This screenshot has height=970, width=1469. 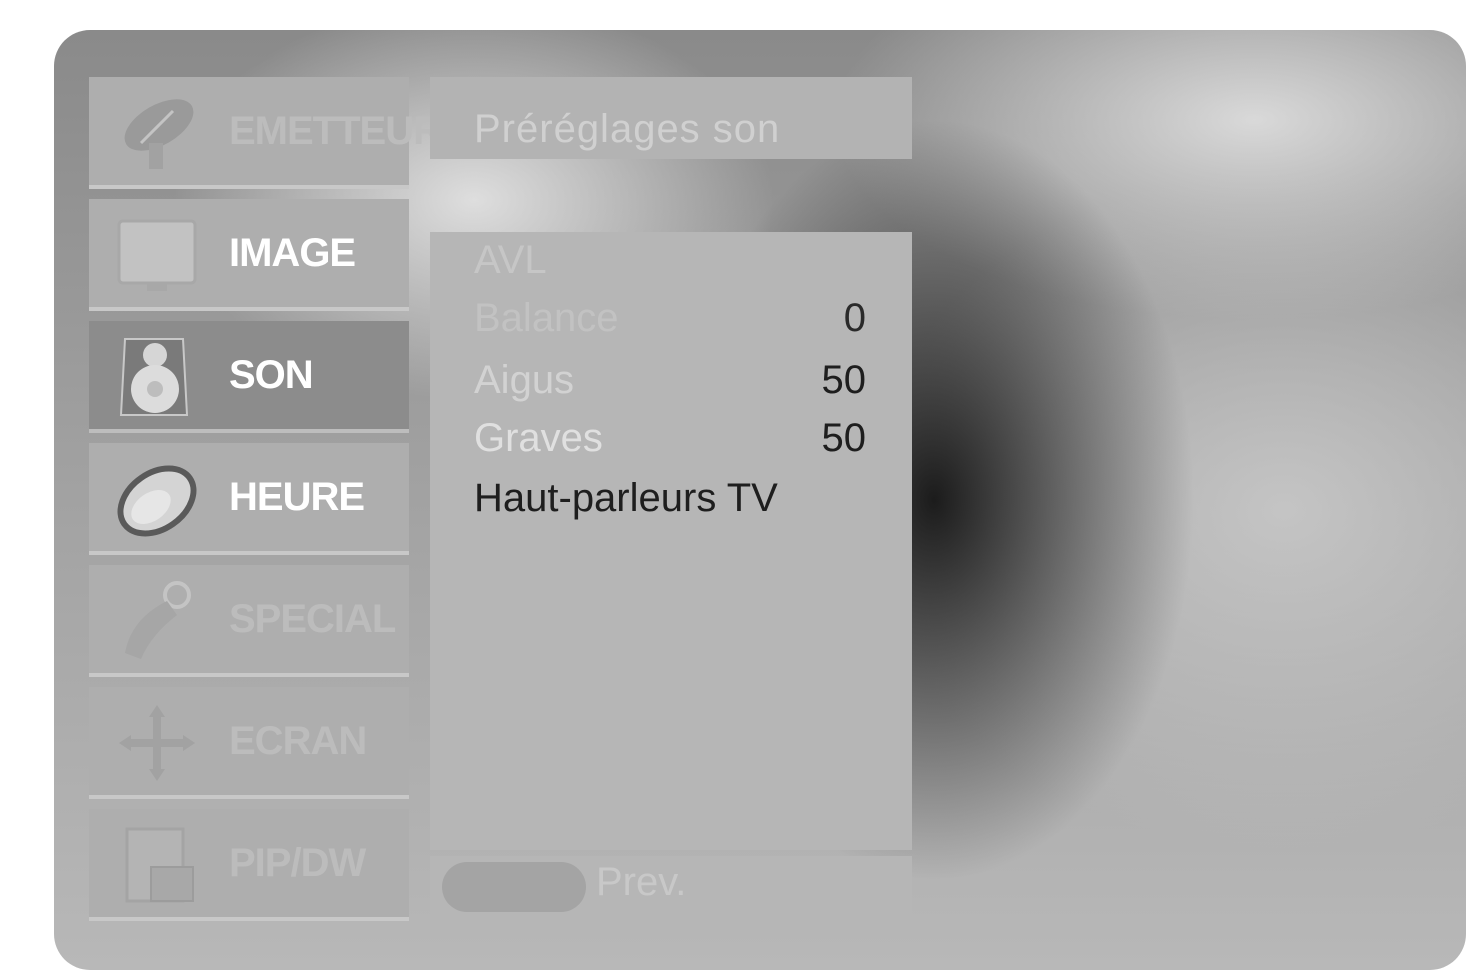 I want to click on footer-bar: Prev., so click(x=671, y=886).